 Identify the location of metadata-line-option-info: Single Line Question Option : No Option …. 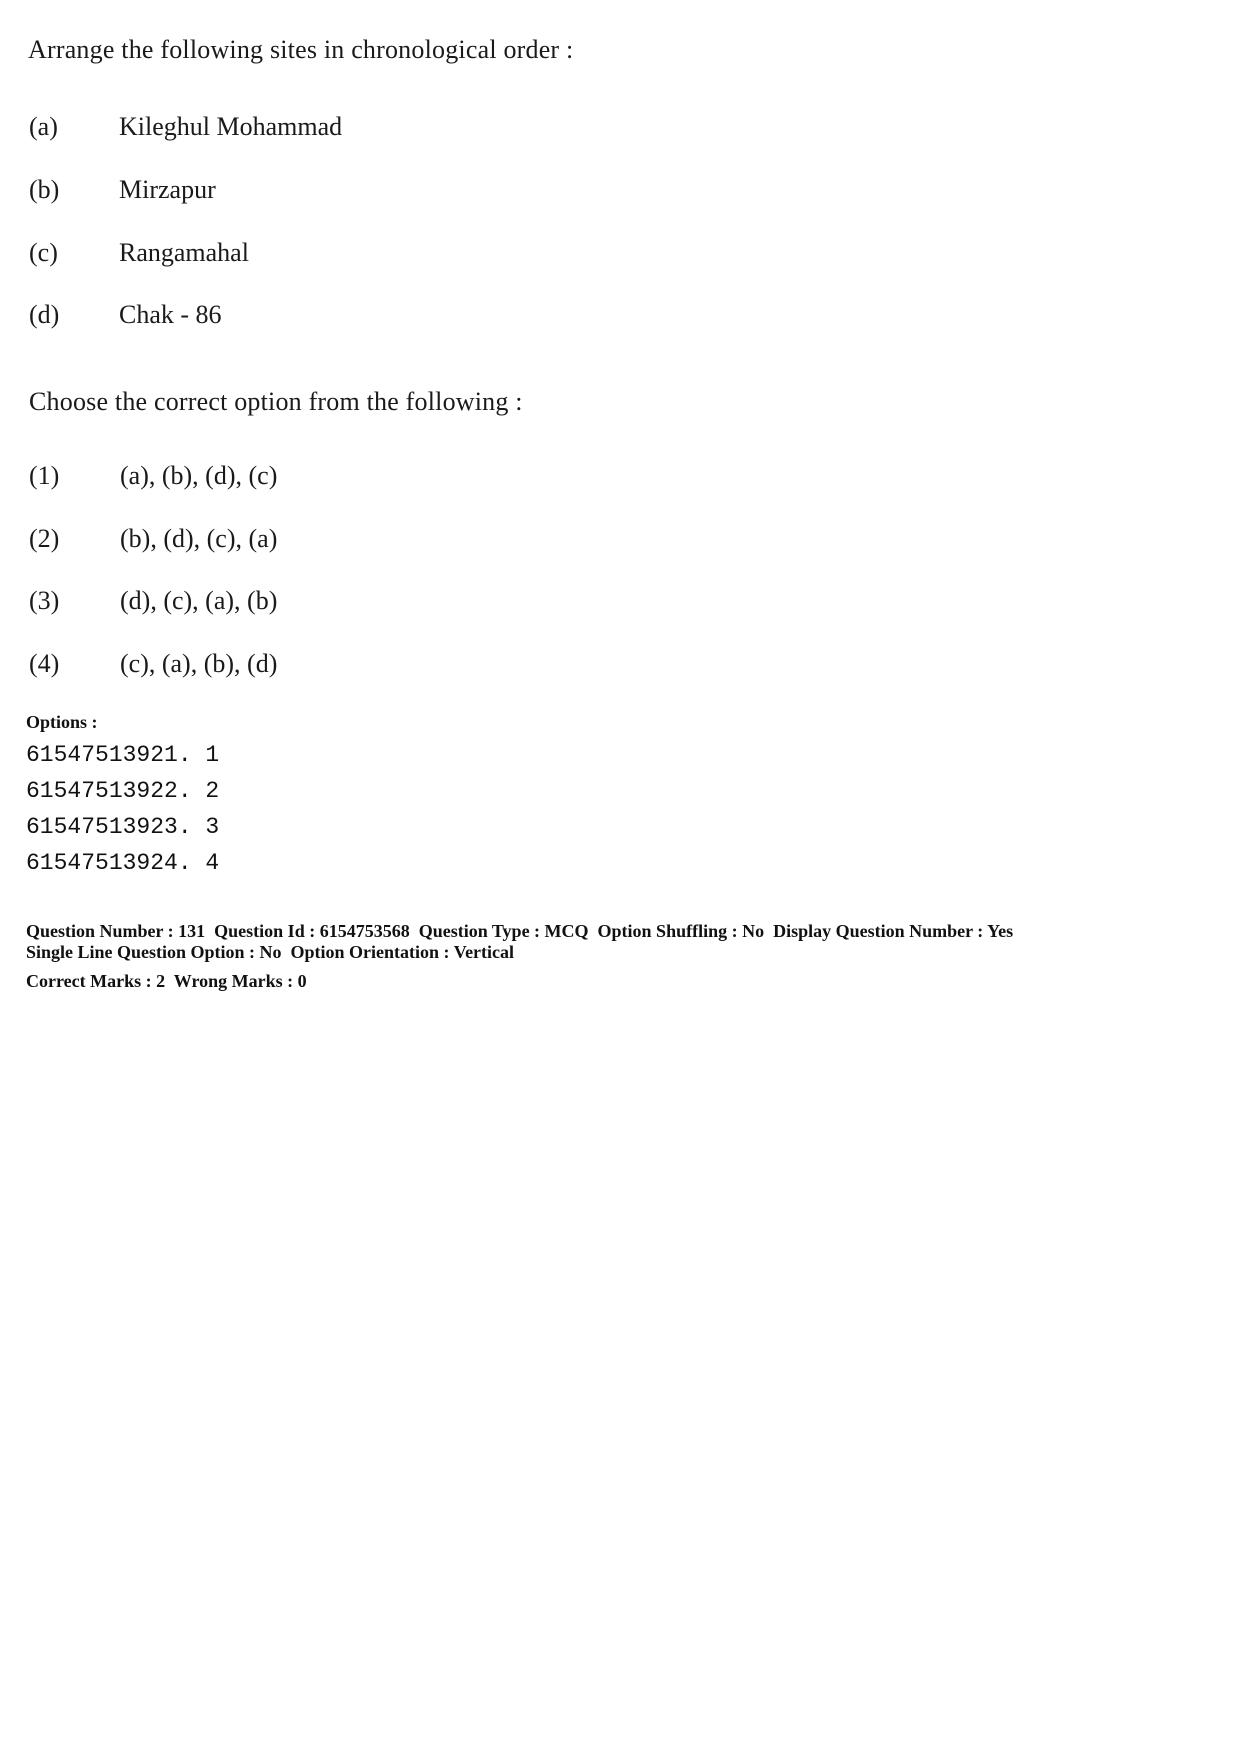
(270, 952).